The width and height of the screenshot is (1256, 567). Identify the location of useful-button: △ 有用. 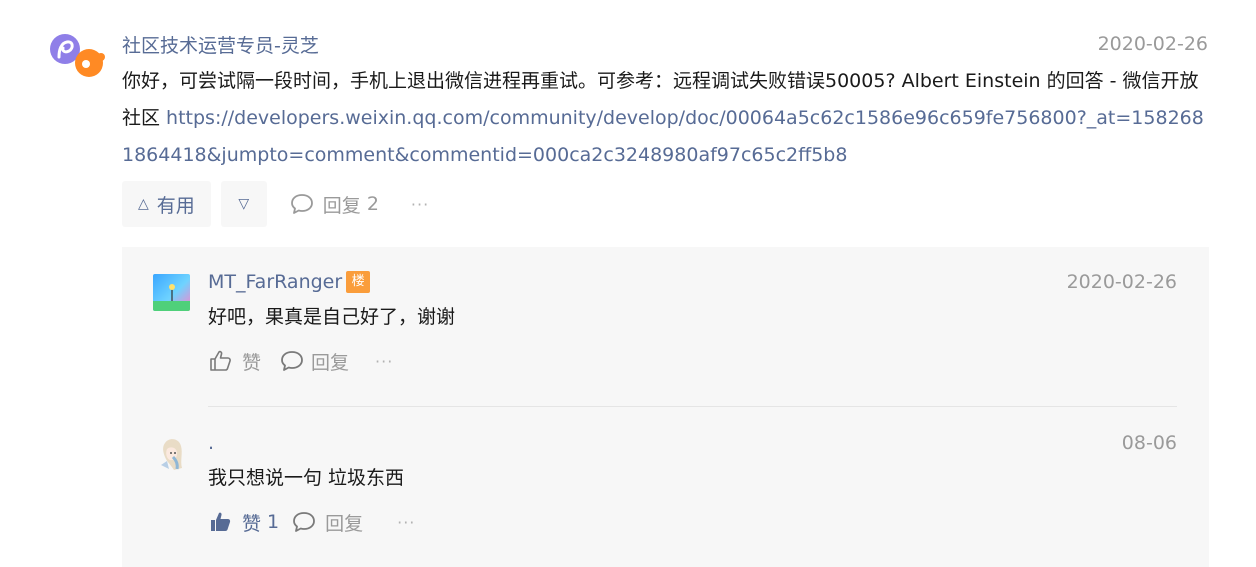
(166, 204).